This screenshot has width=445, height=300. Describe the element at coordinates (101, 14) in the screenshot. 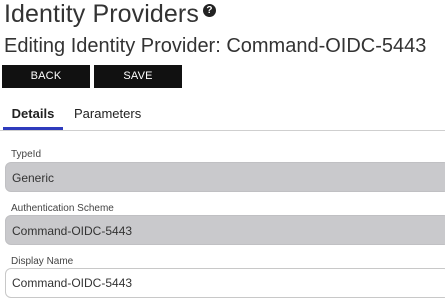

I see `page-title: Identity Providers` at that location.